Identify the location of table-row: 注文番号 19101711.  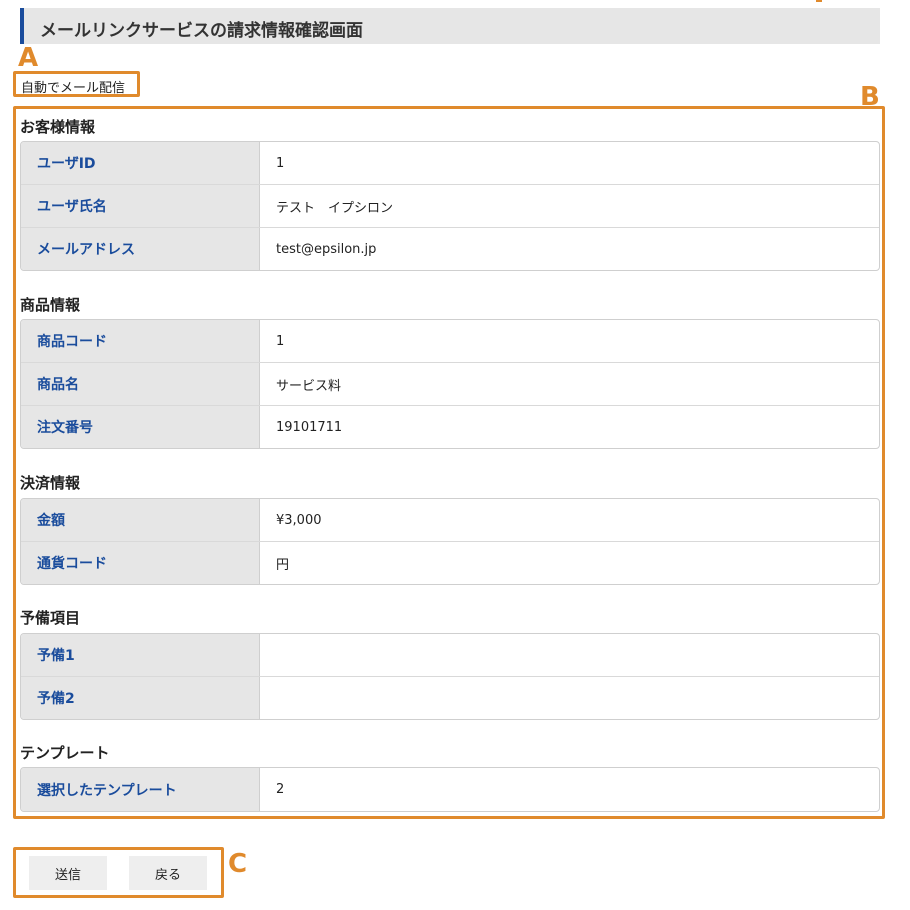
(450, 426).